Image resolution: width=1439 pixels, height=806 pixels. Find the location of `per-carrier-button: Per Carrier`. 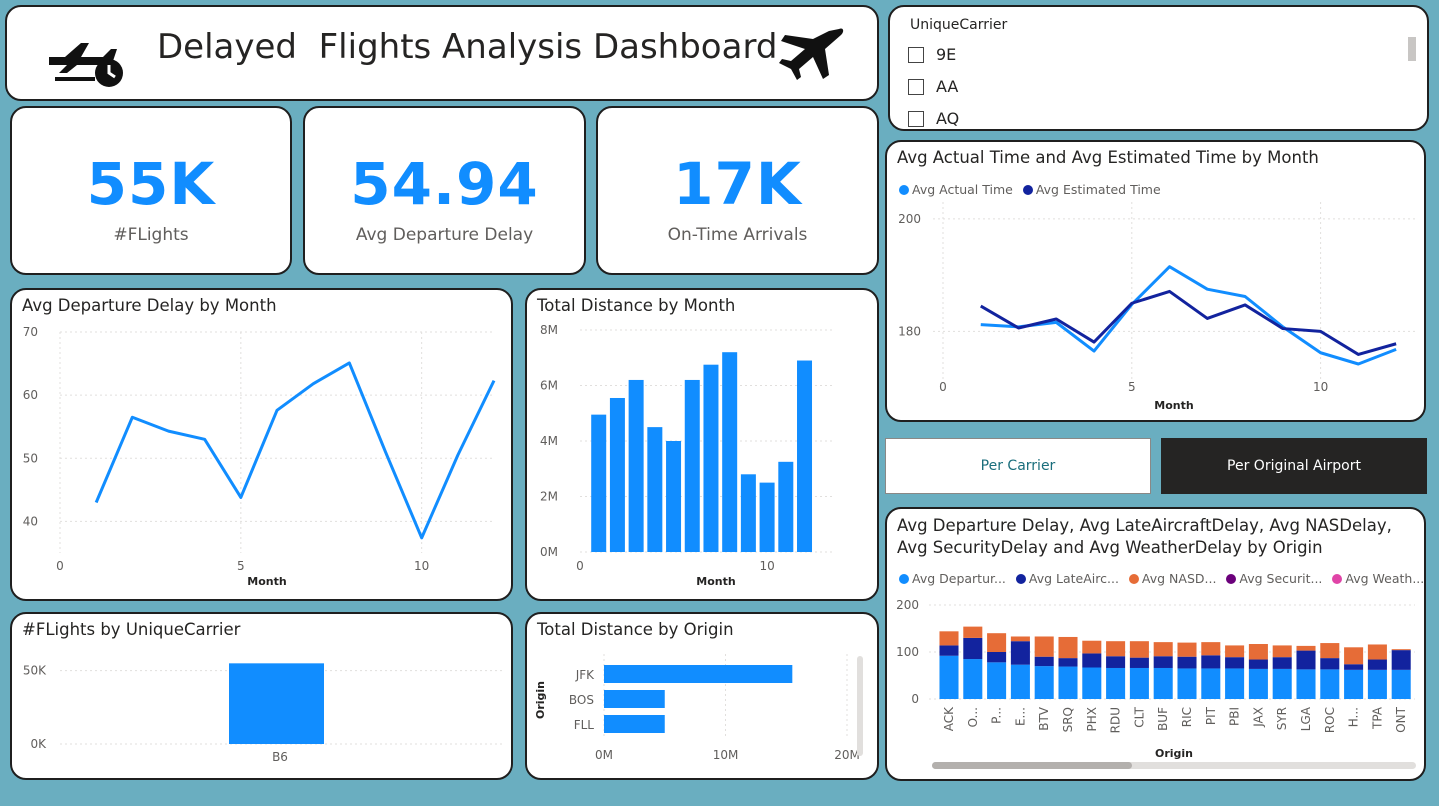

per-carrier-button: Per Carrier is located at coordinates (1018, 466).